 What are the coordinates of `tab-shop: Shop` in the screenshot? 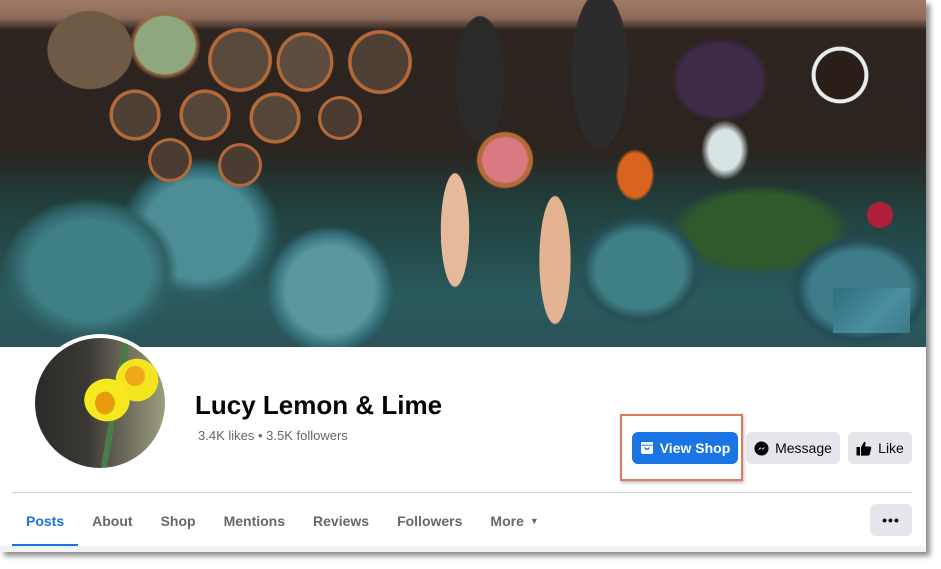 It's located at (178, 521).